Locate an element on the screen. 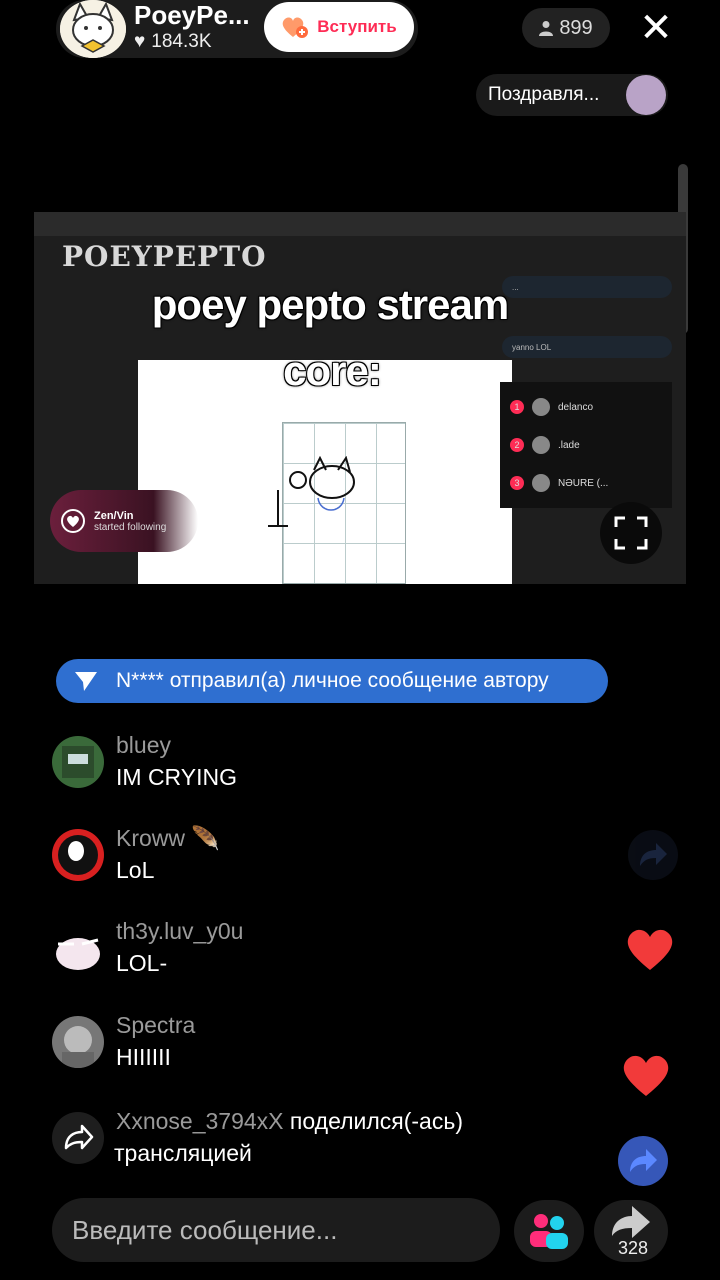  ranking-row: 2 .lade is located at coordinates (545, 445).